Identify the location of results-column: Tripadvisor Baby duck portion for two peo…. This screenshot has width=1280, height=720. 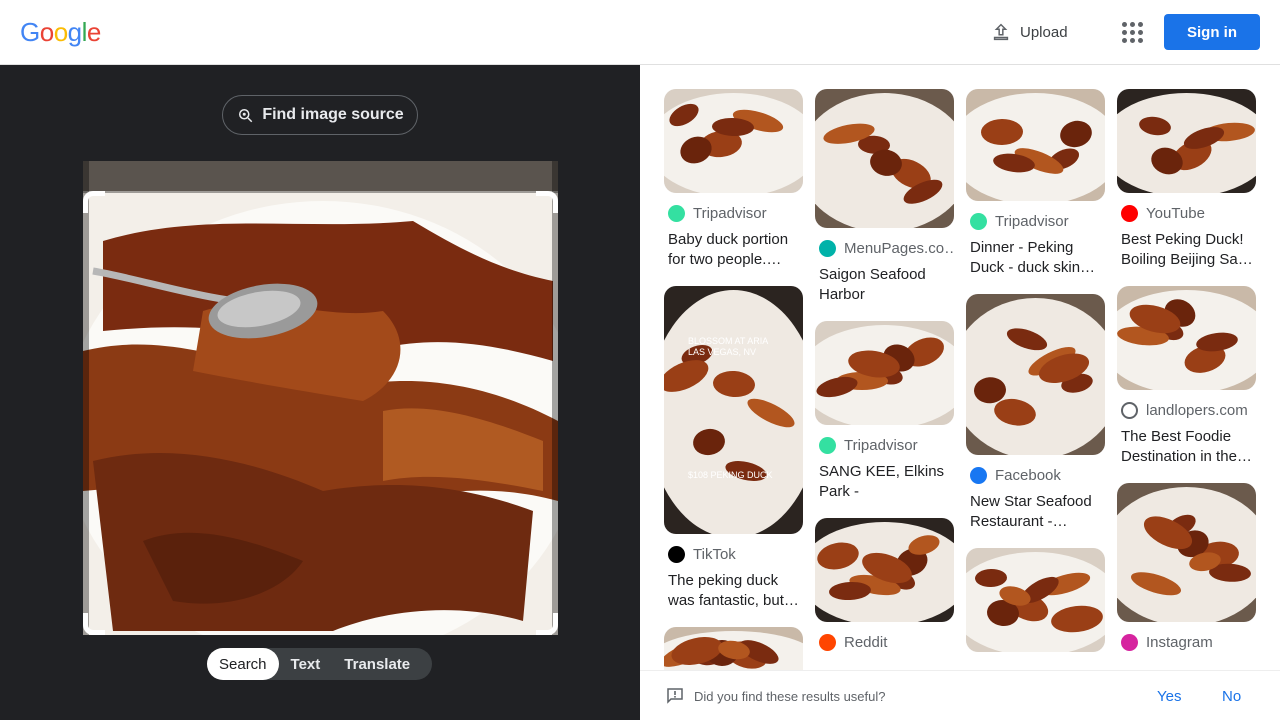
(733, 379).